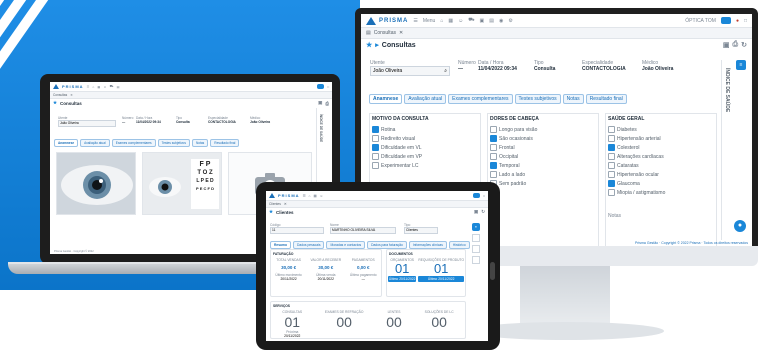 This screenshot has width=758, height=355. Describe the element at coordinates (182, 183) in the screenshot. I see `eye-test-photo: F P T O Z L P E D P E C F D` at that location.